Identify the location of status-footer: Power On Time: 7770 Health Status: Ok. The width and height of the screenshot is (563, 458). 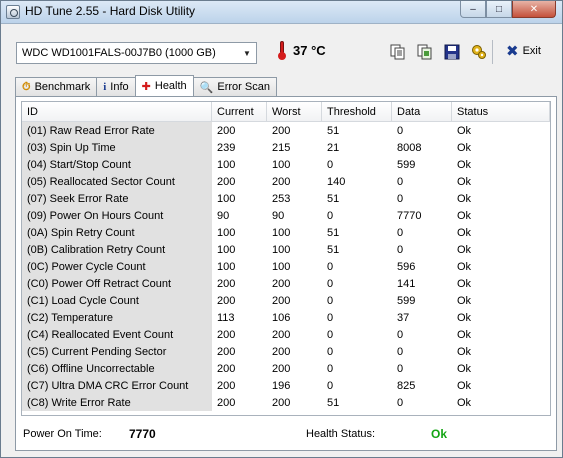
(286, 434).